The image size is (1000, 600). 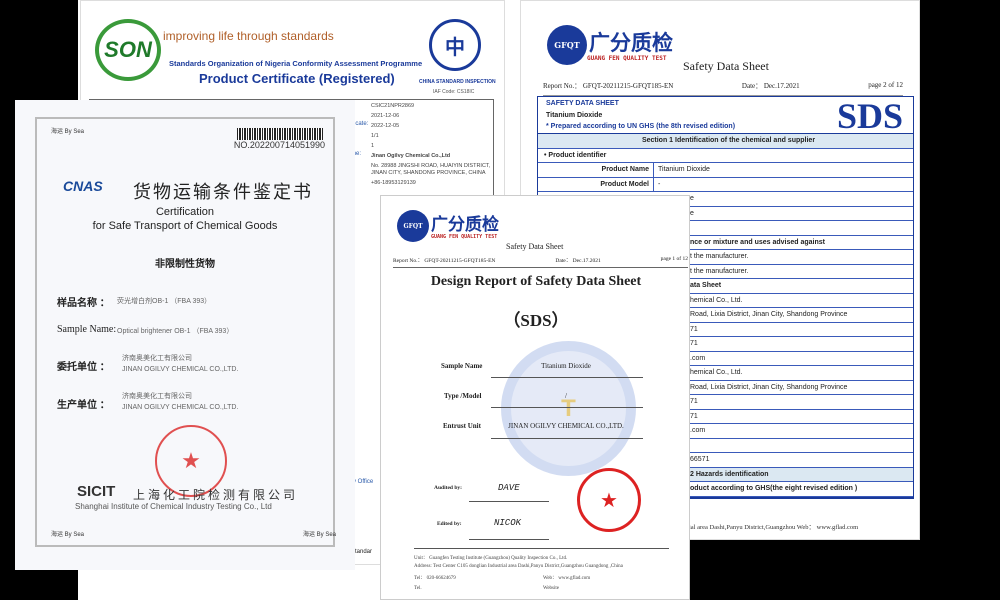 I want to click on entrust-value: JINAN OGILVY CHEMICAL CO.,LTD., so click(x=566, y=426).